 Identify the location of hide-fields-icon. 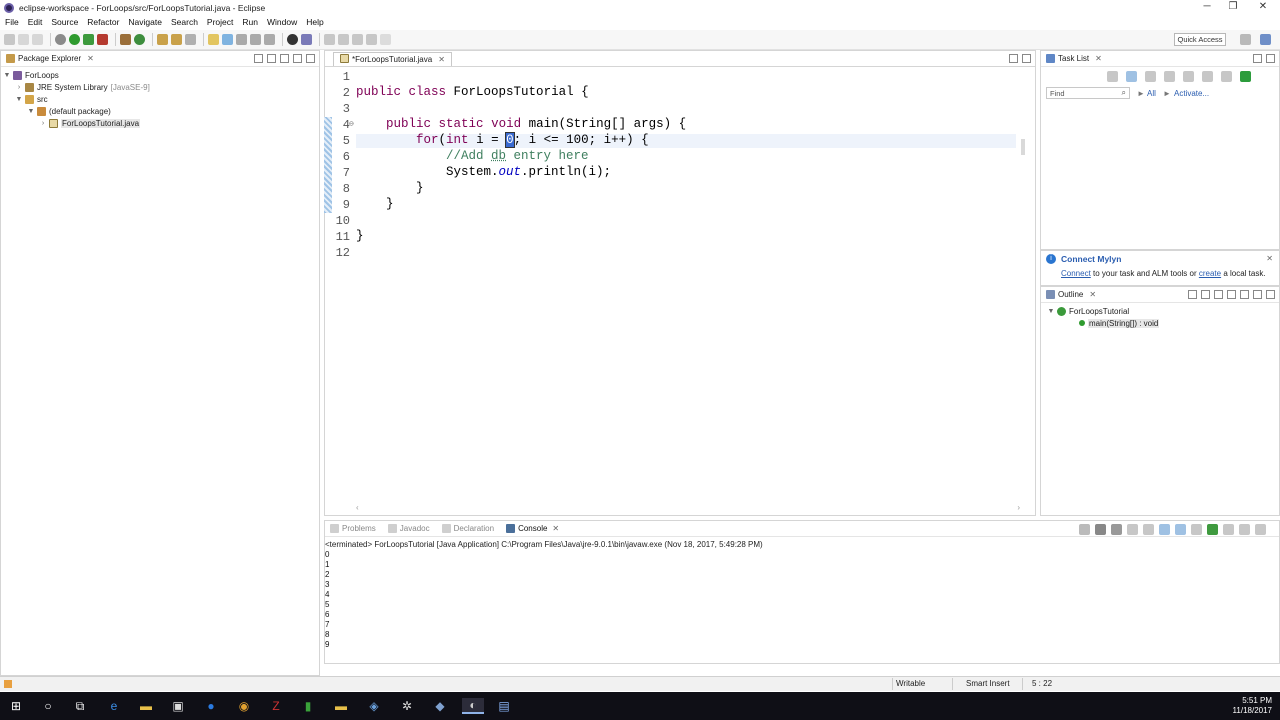
(1205, 294).